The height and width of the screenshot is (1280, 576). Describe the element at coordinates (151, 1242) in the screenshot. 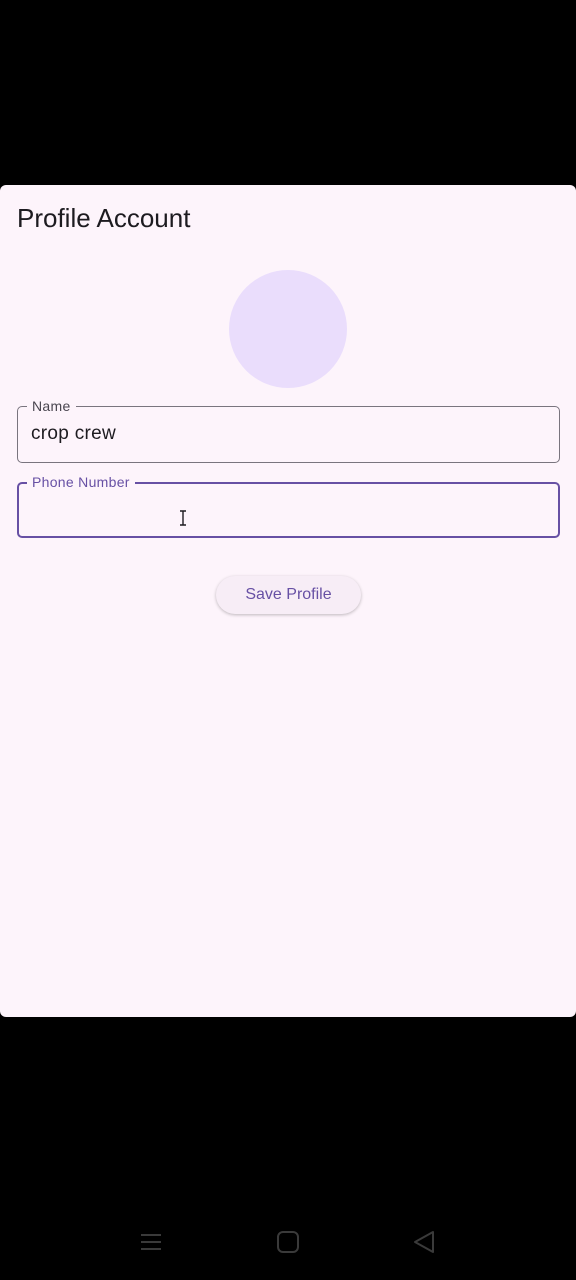

I see `menu-icon` at that location.